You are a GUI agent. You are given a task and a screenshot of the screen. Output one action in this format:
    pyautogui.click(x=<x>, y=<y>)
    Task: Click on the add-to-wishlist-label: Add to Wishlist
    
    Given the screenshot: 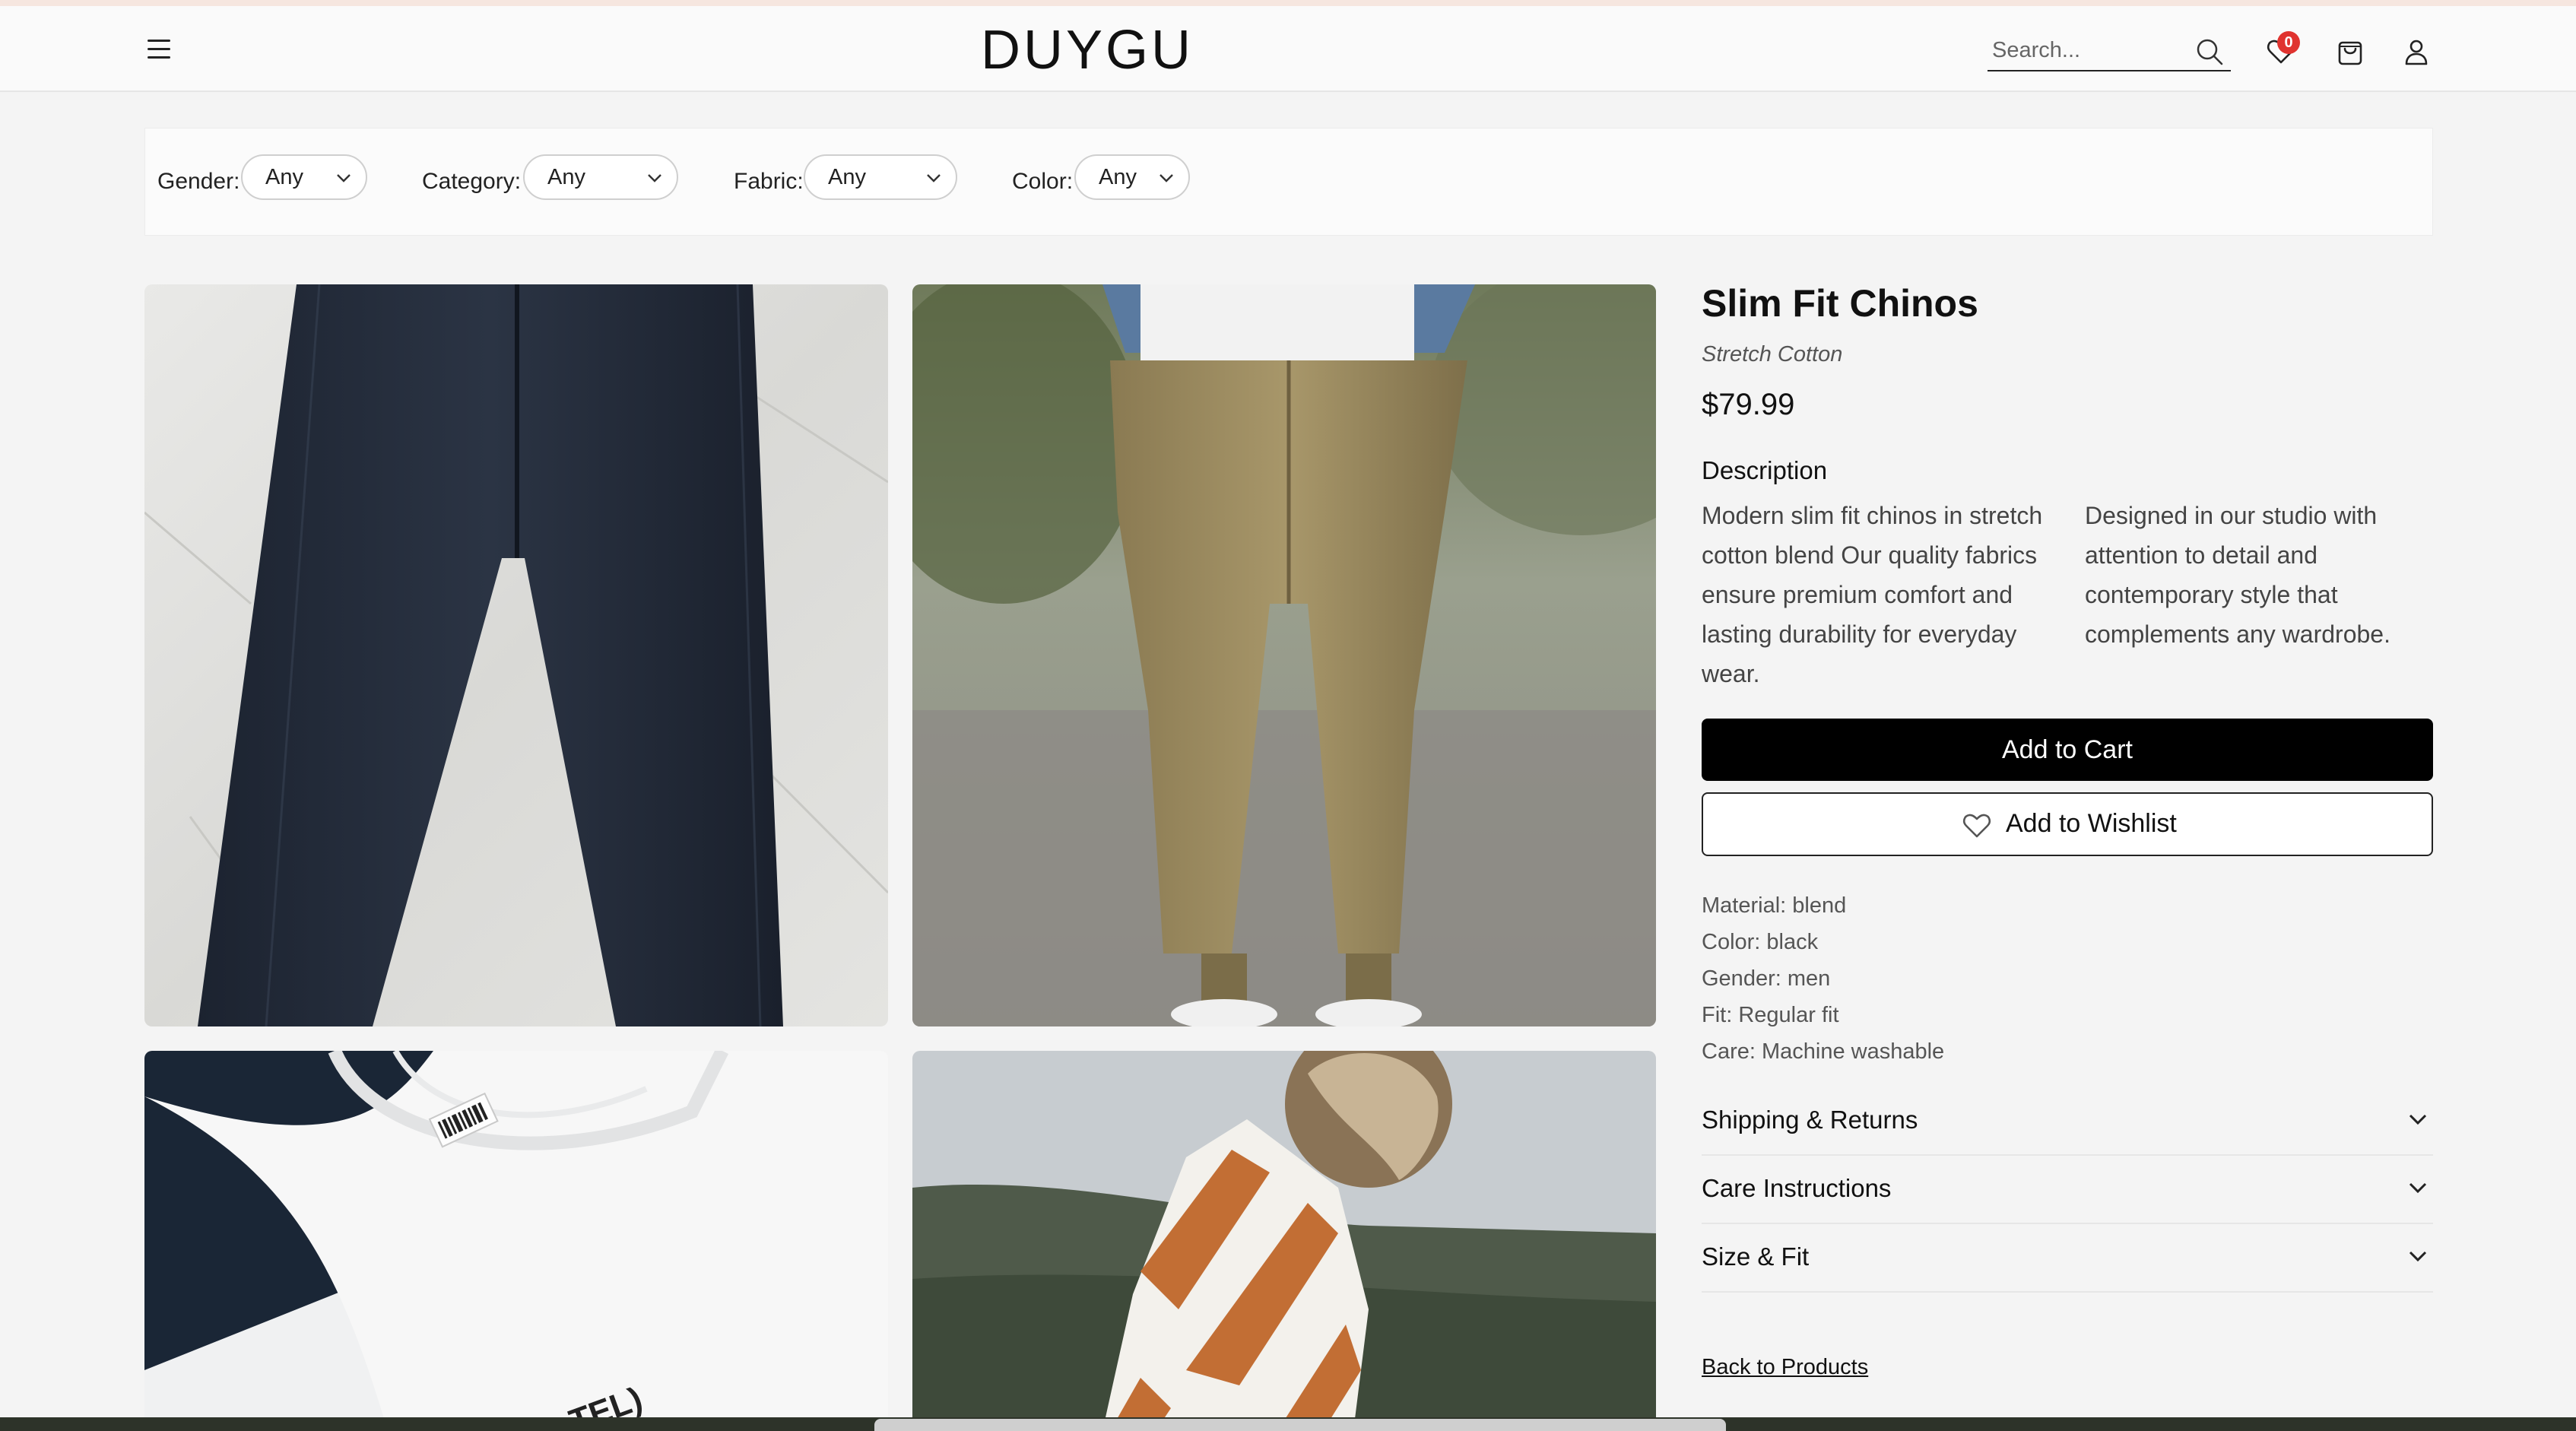 What is the action you would take?
    pyautogui.click(x=2091, y=823)
    